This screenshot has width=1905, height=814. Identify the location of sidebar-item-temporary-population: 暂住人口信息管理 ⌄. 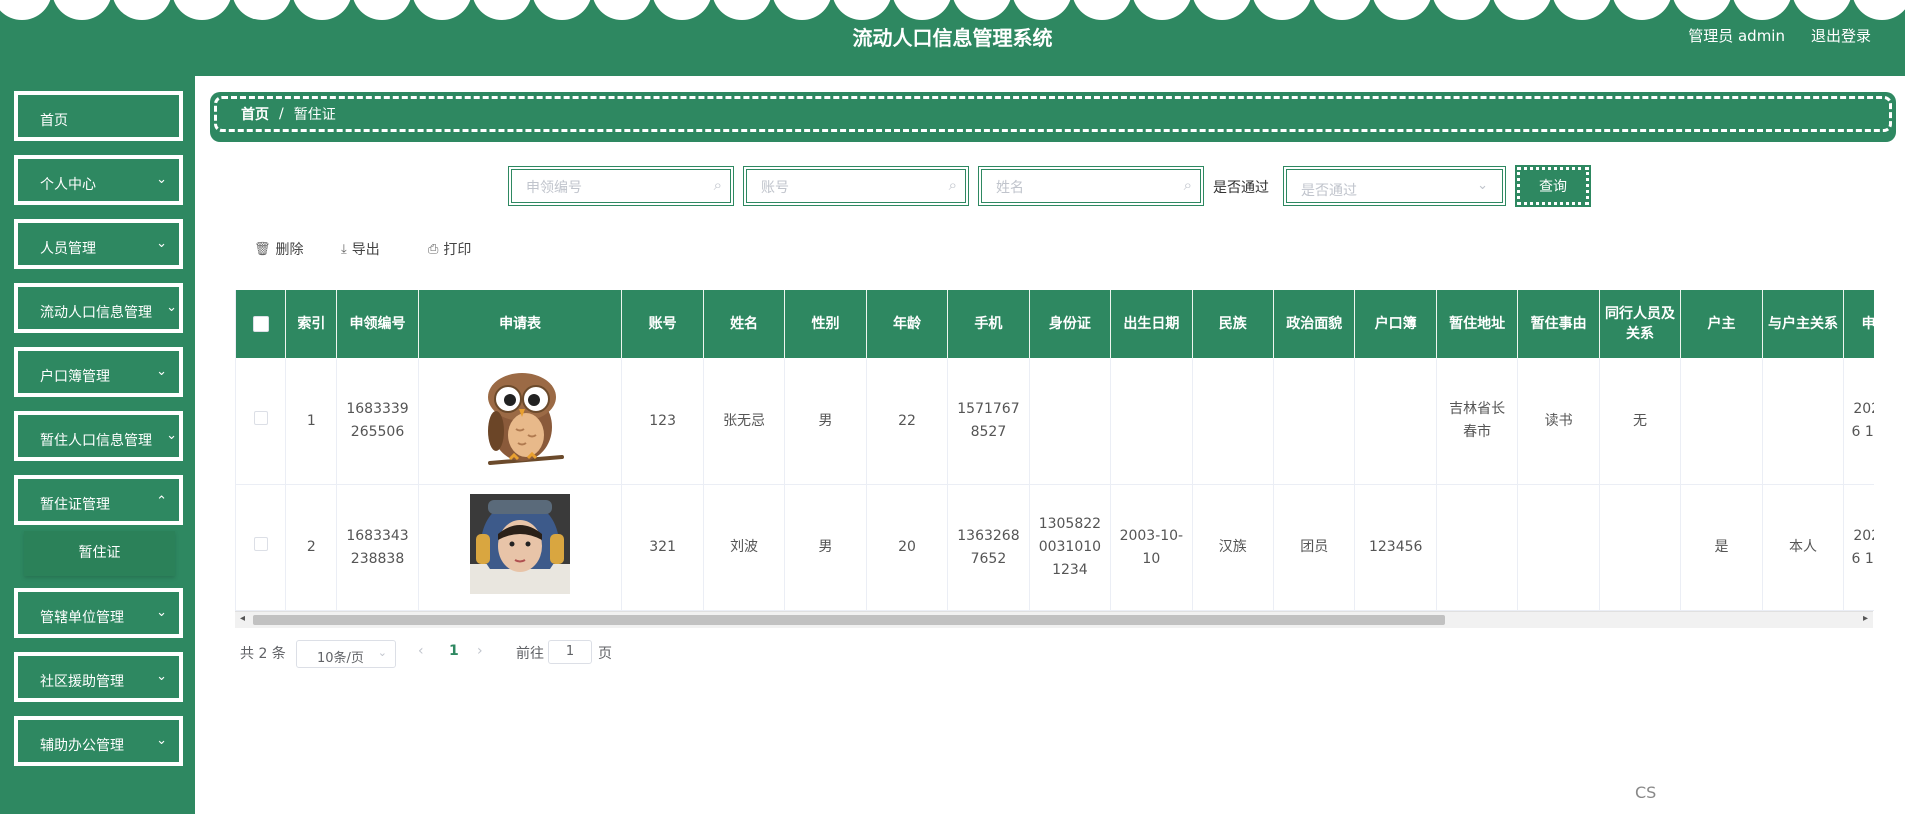
(98, 436).